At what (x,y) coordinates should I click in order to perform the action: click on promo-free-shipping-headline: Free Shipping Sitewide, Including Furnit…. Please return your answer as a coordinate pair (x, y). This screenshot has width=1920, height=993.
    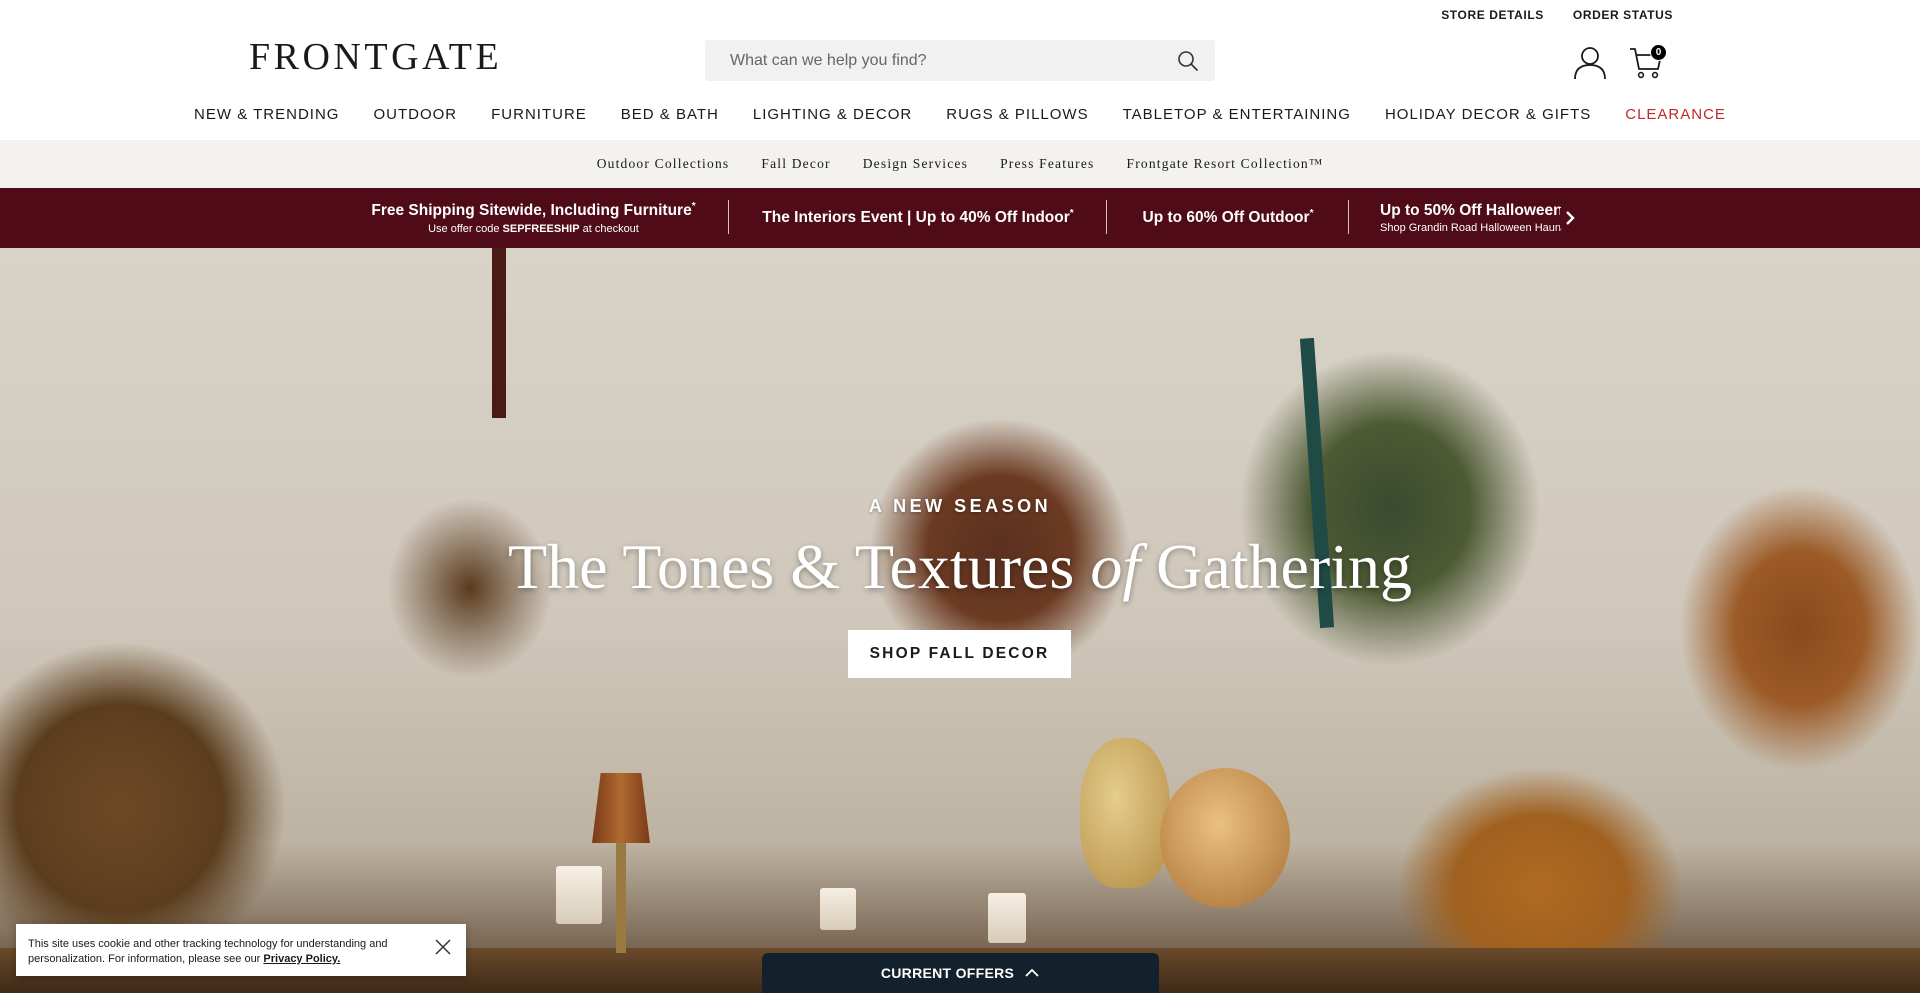
    Looking at the image, I should click on (533, 210).